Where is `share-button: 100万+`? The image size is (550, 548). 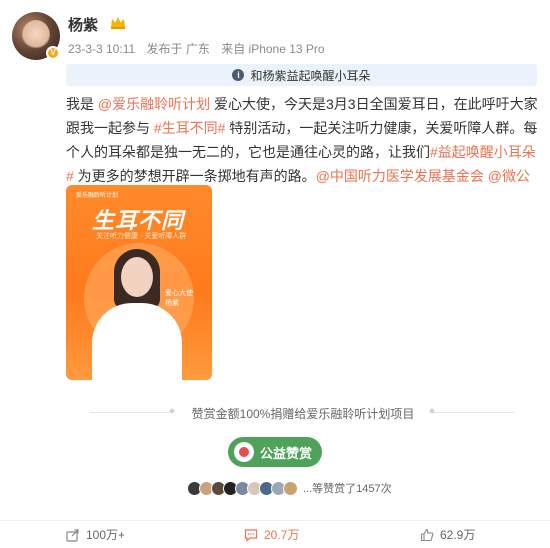
share-button: 100万+ is located at coordinates (95, 534).